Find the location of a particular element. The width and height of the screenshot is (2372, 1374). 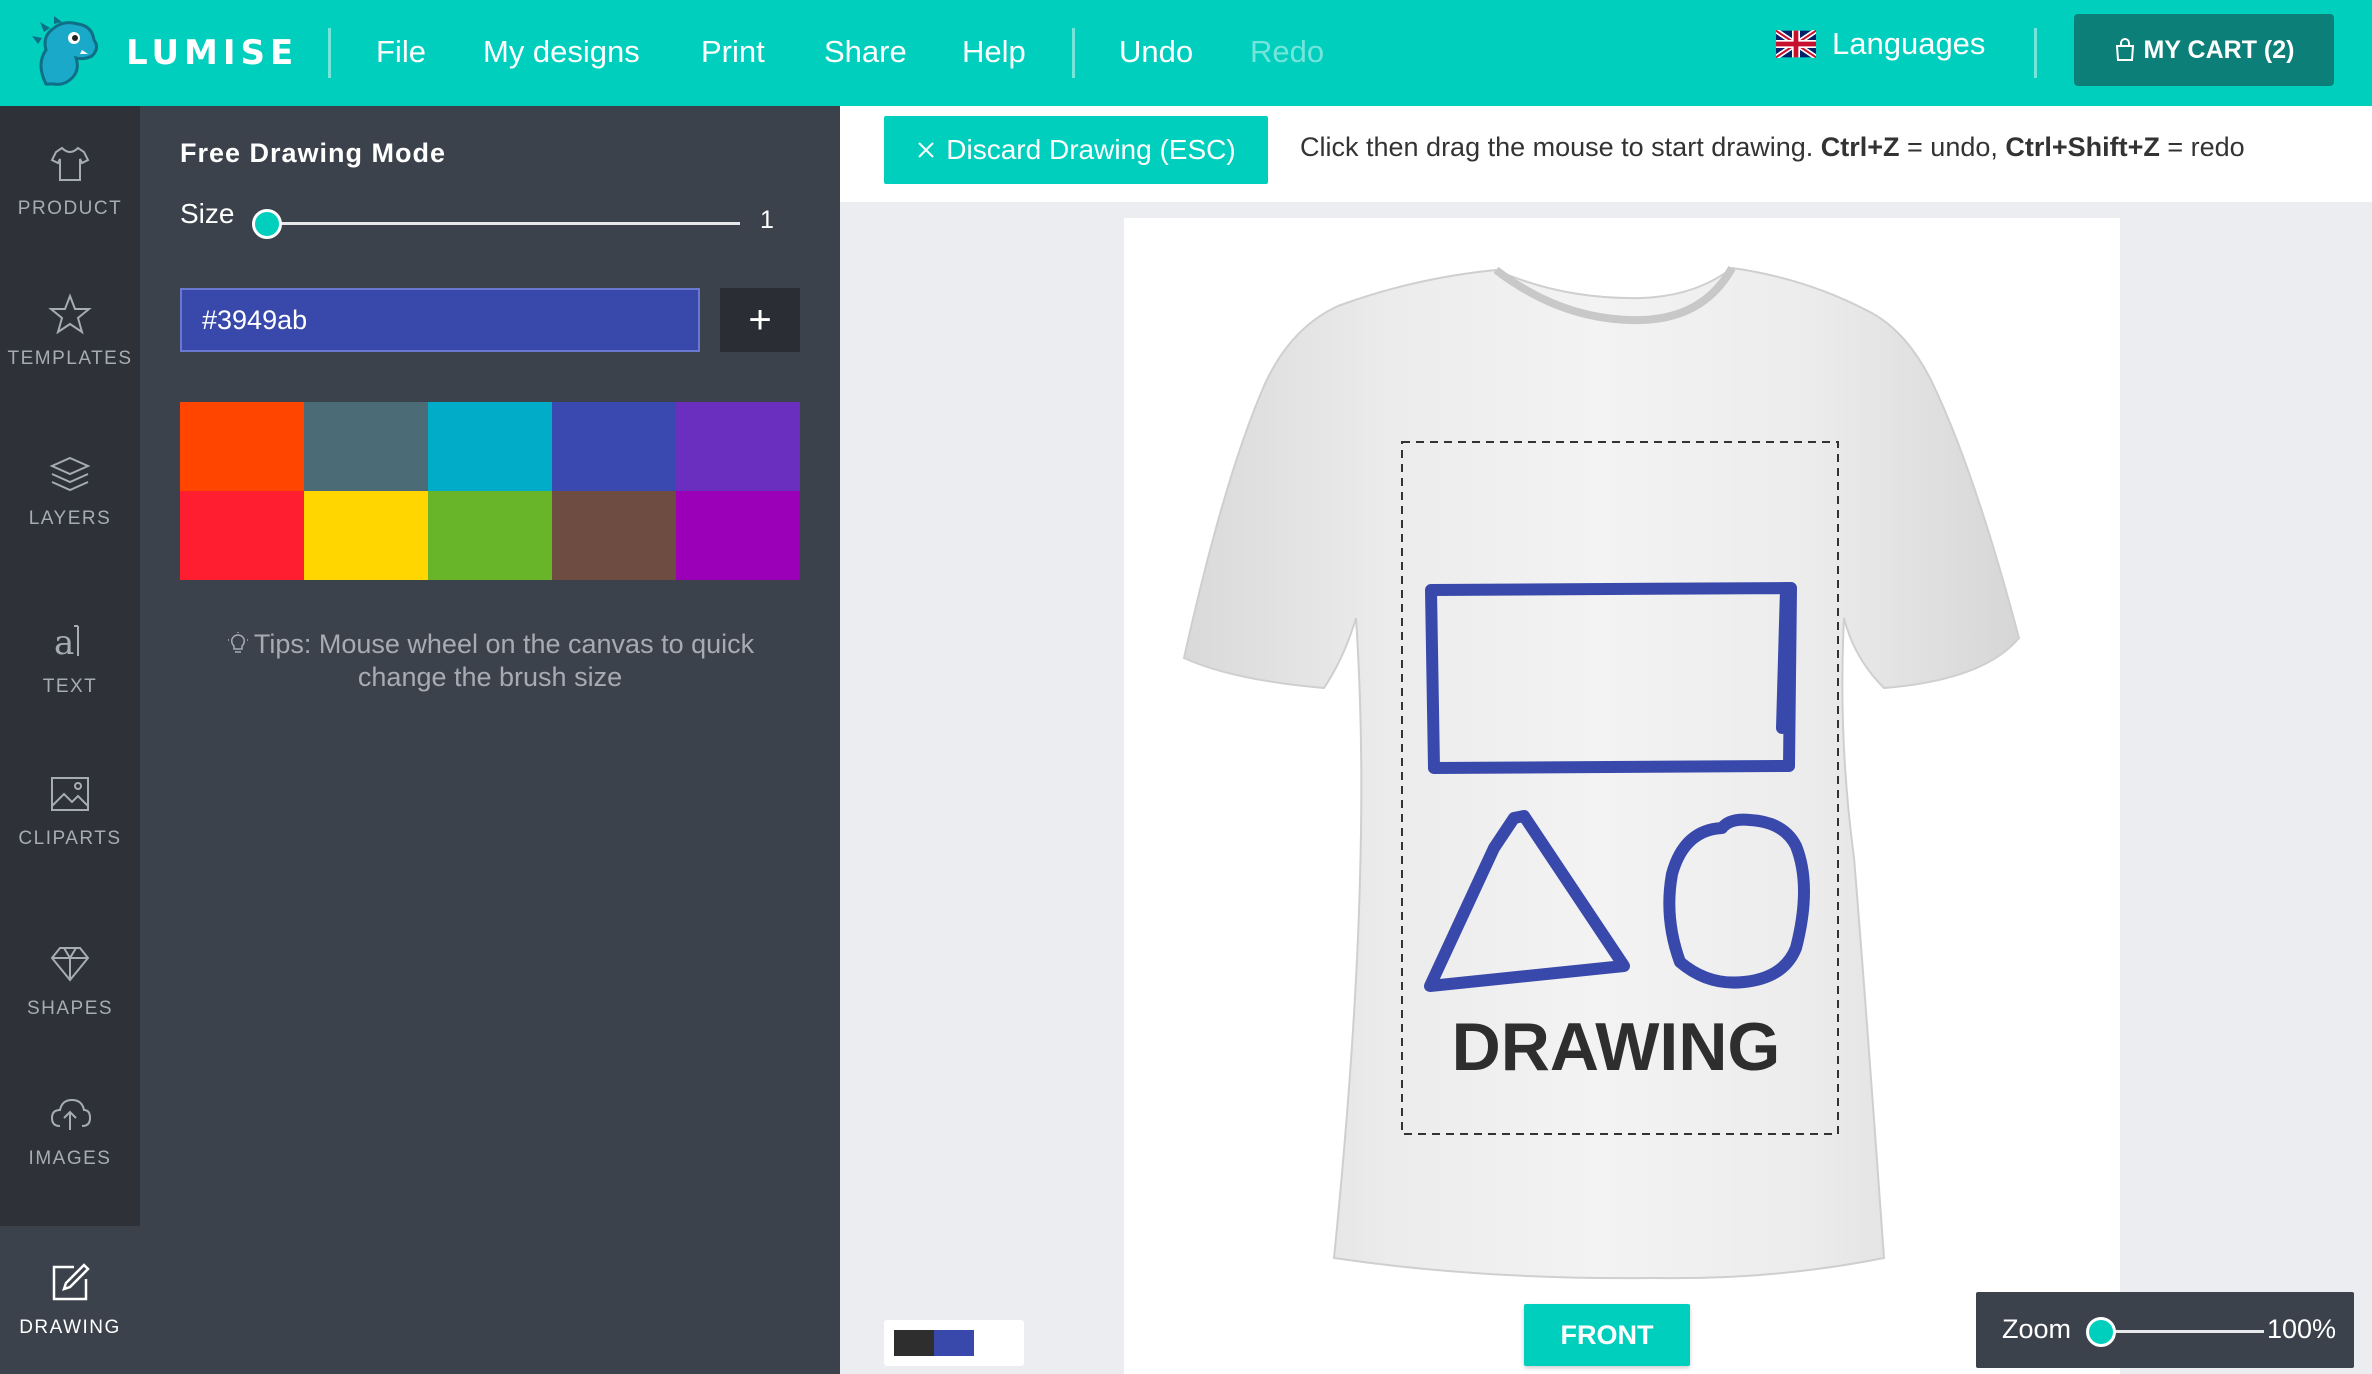

layers-icon is located at coordinates (70, 474).